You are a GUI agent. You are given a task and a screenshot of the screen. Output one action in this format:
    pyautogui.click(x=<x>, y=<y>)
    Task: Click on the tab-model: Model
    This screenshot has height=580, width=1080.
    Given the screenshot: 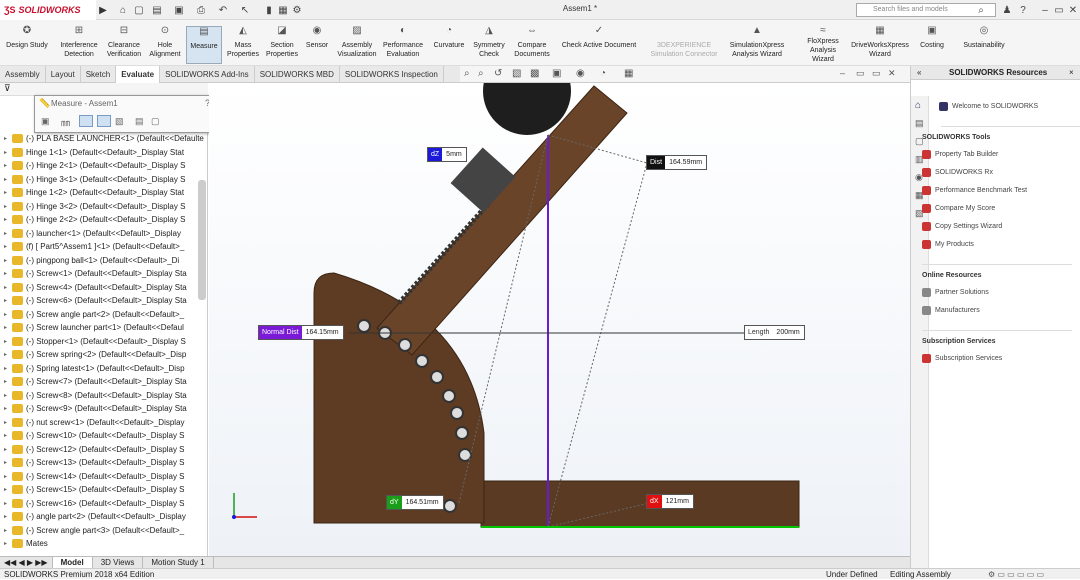 What is the action you would take?
    pyautogui.click(x=72, y=562)
    